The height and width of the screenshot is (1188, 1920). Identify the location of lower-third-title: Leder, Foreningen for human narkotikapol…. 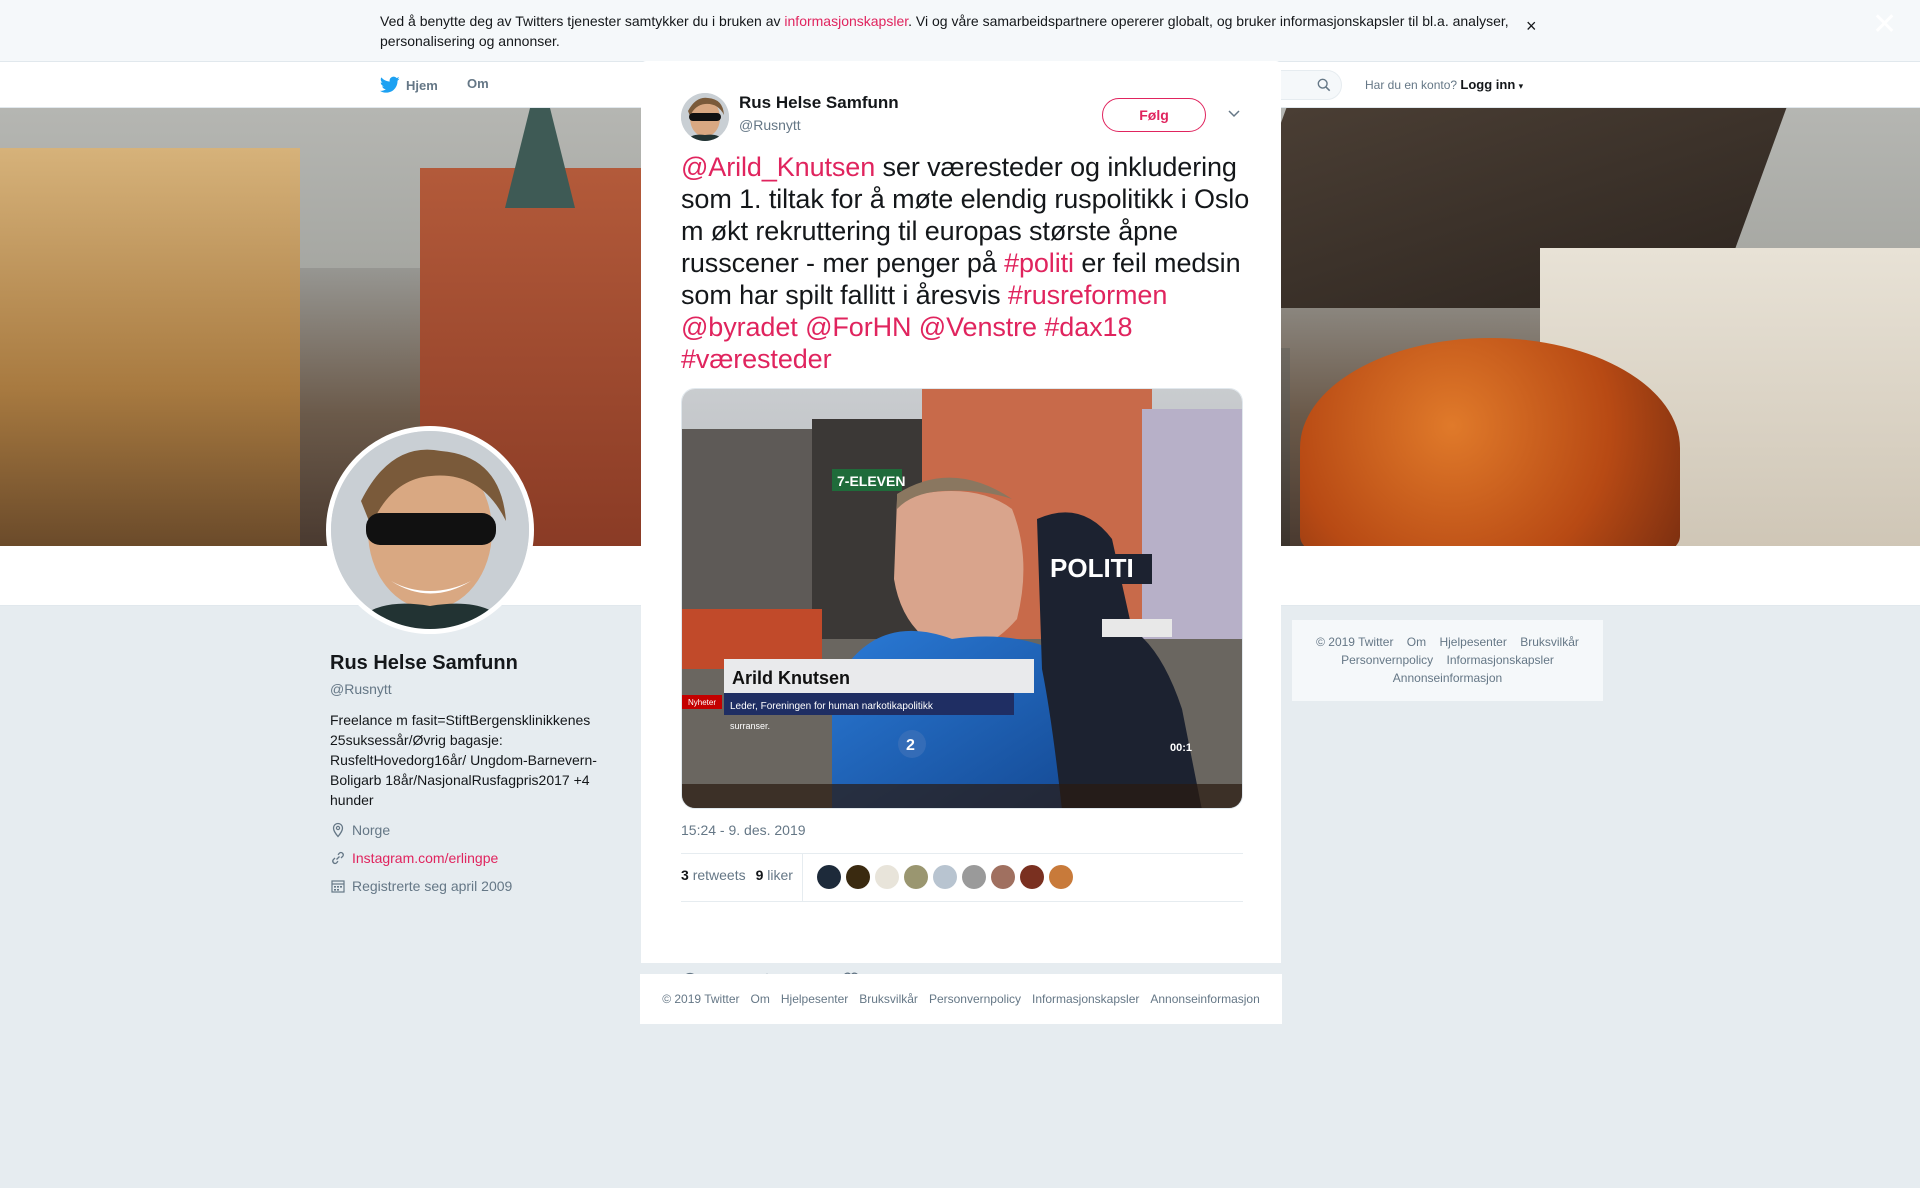
(832, 706).